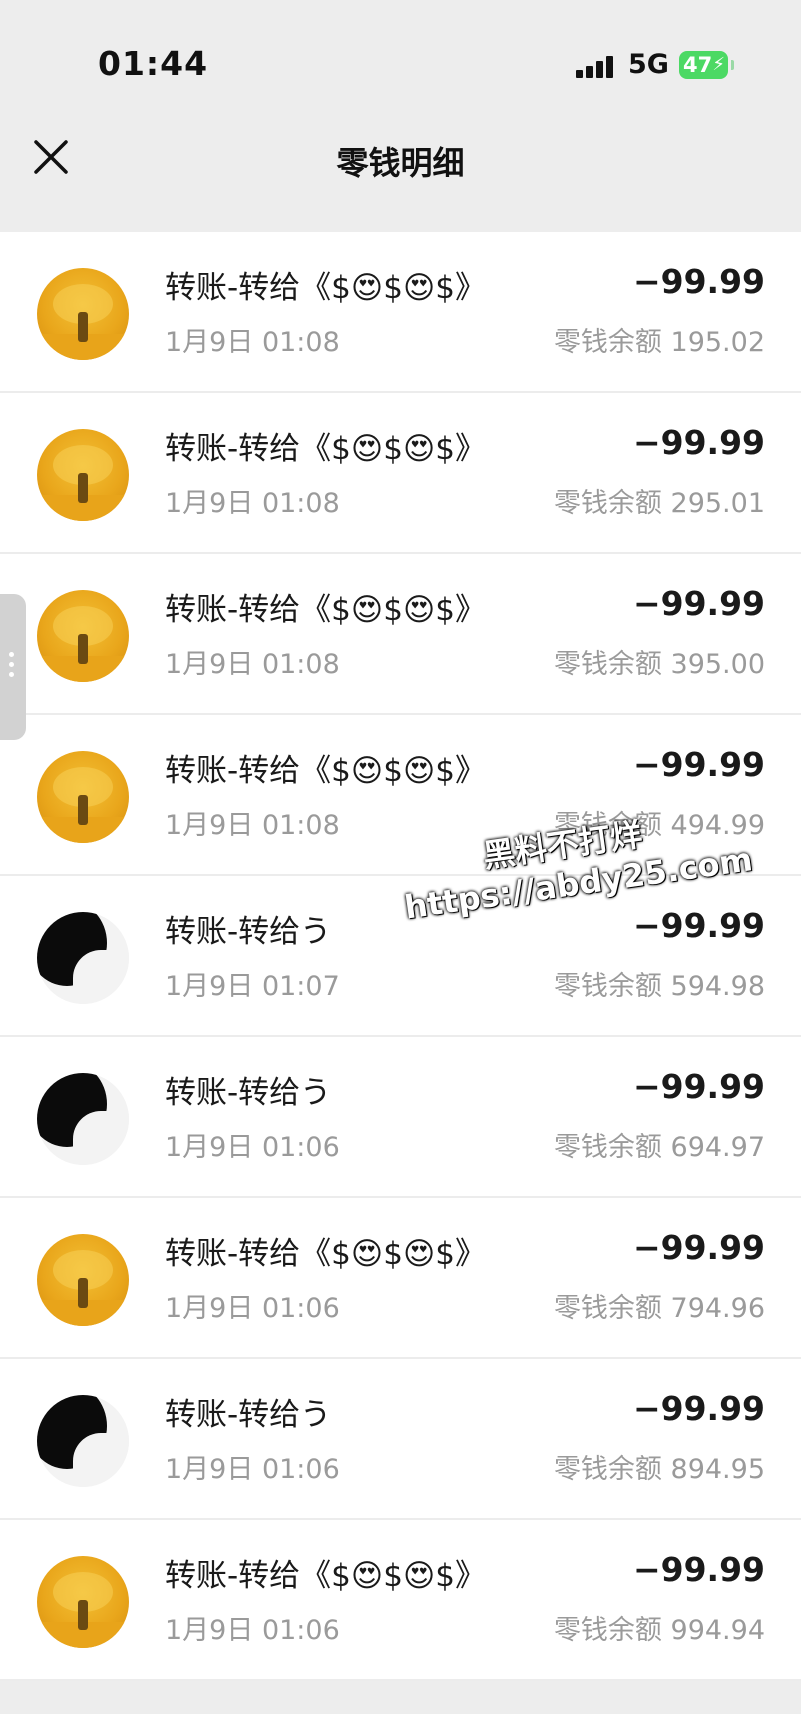  I want to click on partial-list-item, so click(400, 1722).